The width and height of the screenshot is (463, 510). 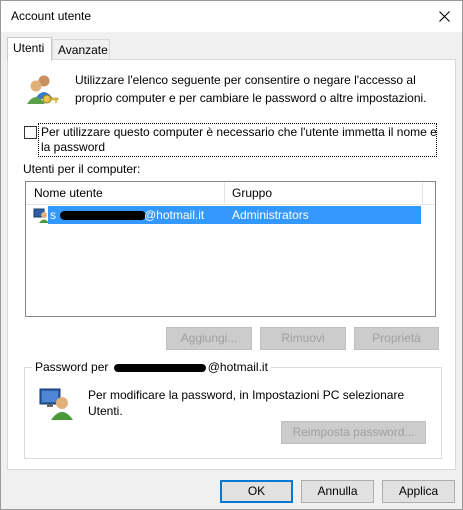 I want to click on column-header-group: Gruppo, so click(x=252, y=193).